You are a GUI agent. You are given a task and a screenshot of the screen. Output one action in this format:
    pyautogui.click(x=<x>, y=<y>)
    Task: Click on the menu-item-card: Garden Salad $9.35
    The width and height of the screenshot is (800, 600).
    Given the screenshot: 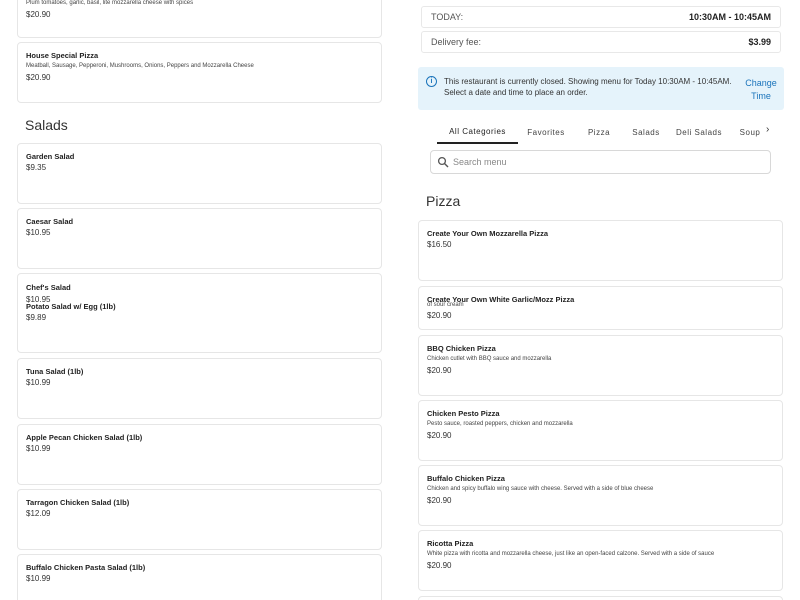 What is the action you would take?
    pyautogui.click(x=199, y=173)
    